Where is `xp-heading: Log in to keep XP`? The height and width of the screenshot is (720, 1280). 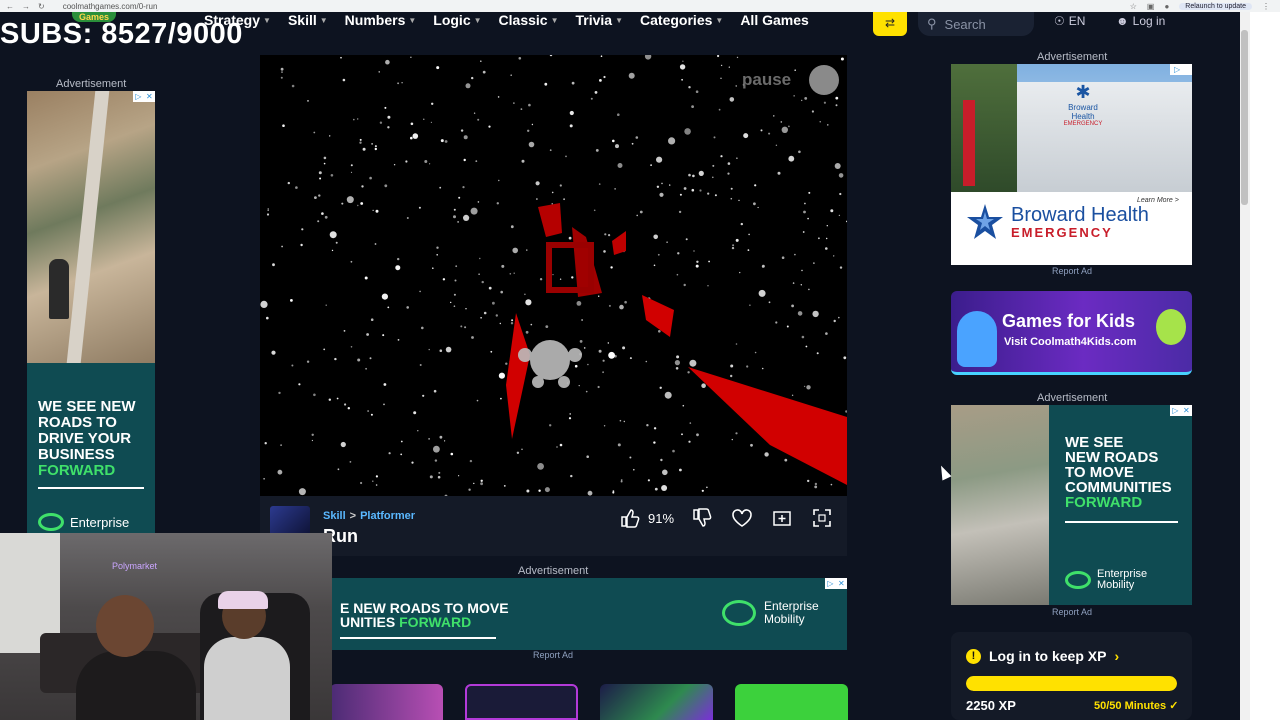
xp-heading: Log in to keep XP is located at coordinates (1048, 656).